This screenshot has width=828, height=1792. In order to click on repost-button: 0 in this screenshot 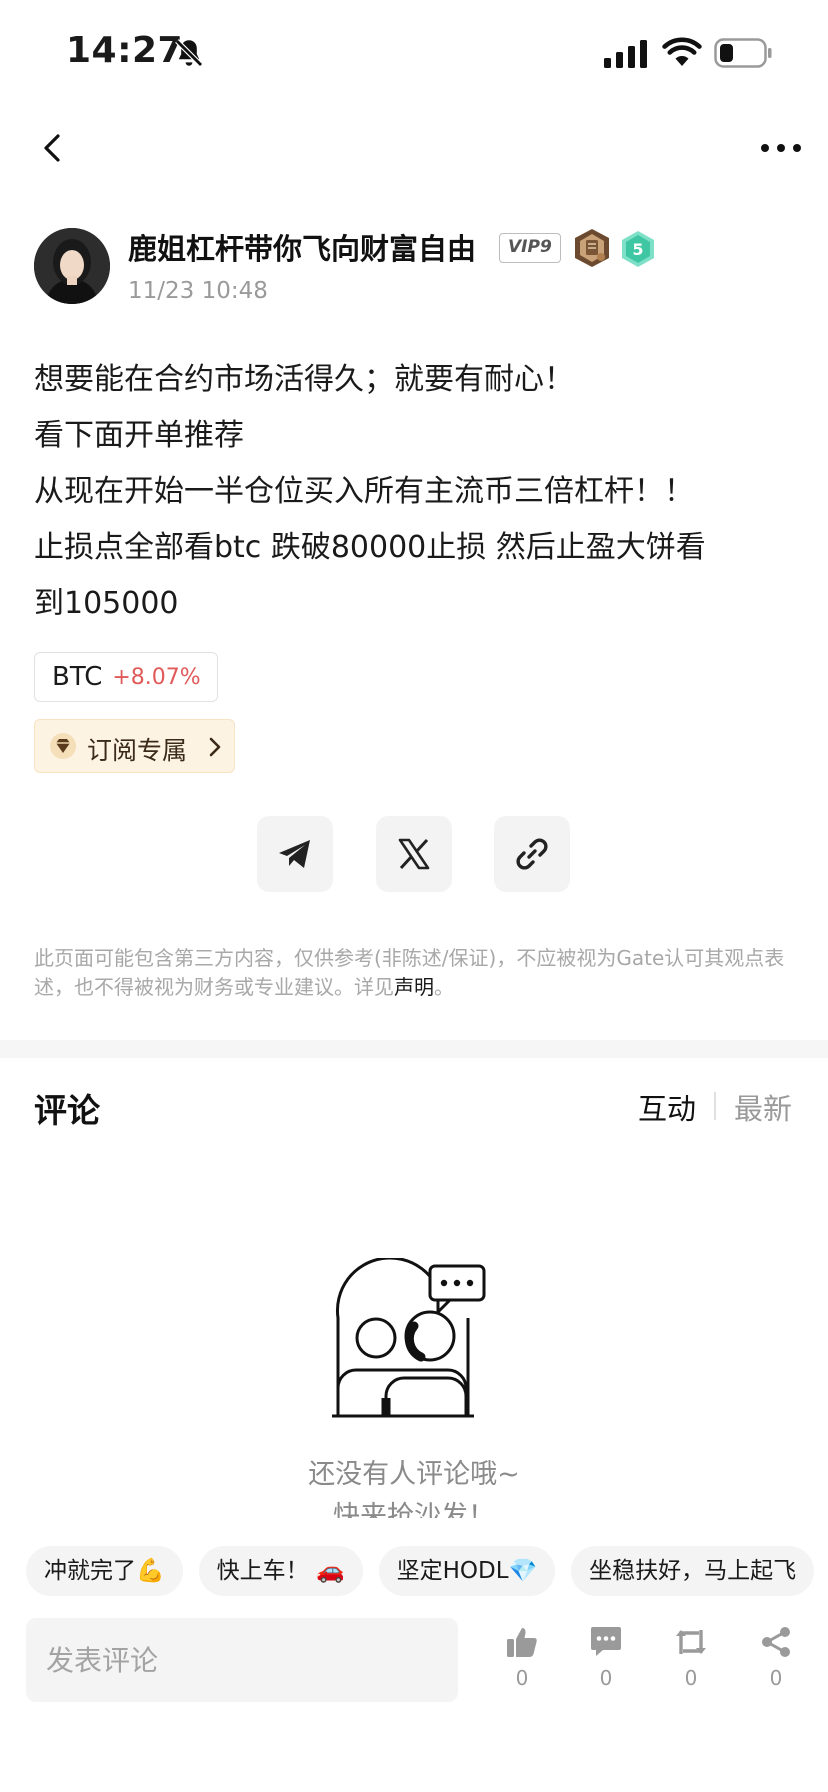, I will do `click(691, 1662)`.